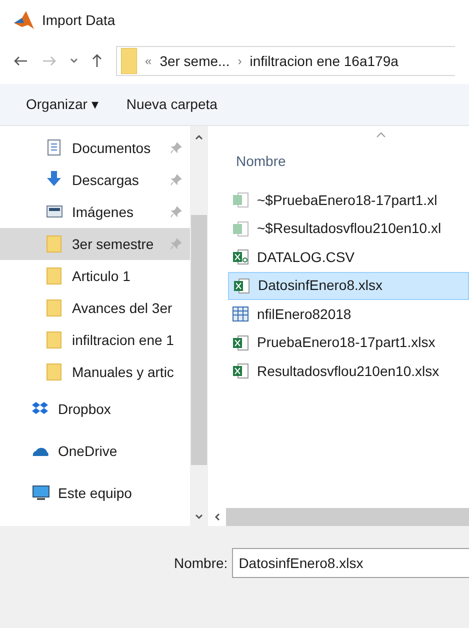 Image resolution: width=469 pixels, height=628 pixels. What do you see at coordinates (348, 200) in the screenshot?
I see `file-row: ~$PruebaEnero18-17part1.xl` at bounding box center [348, 200].